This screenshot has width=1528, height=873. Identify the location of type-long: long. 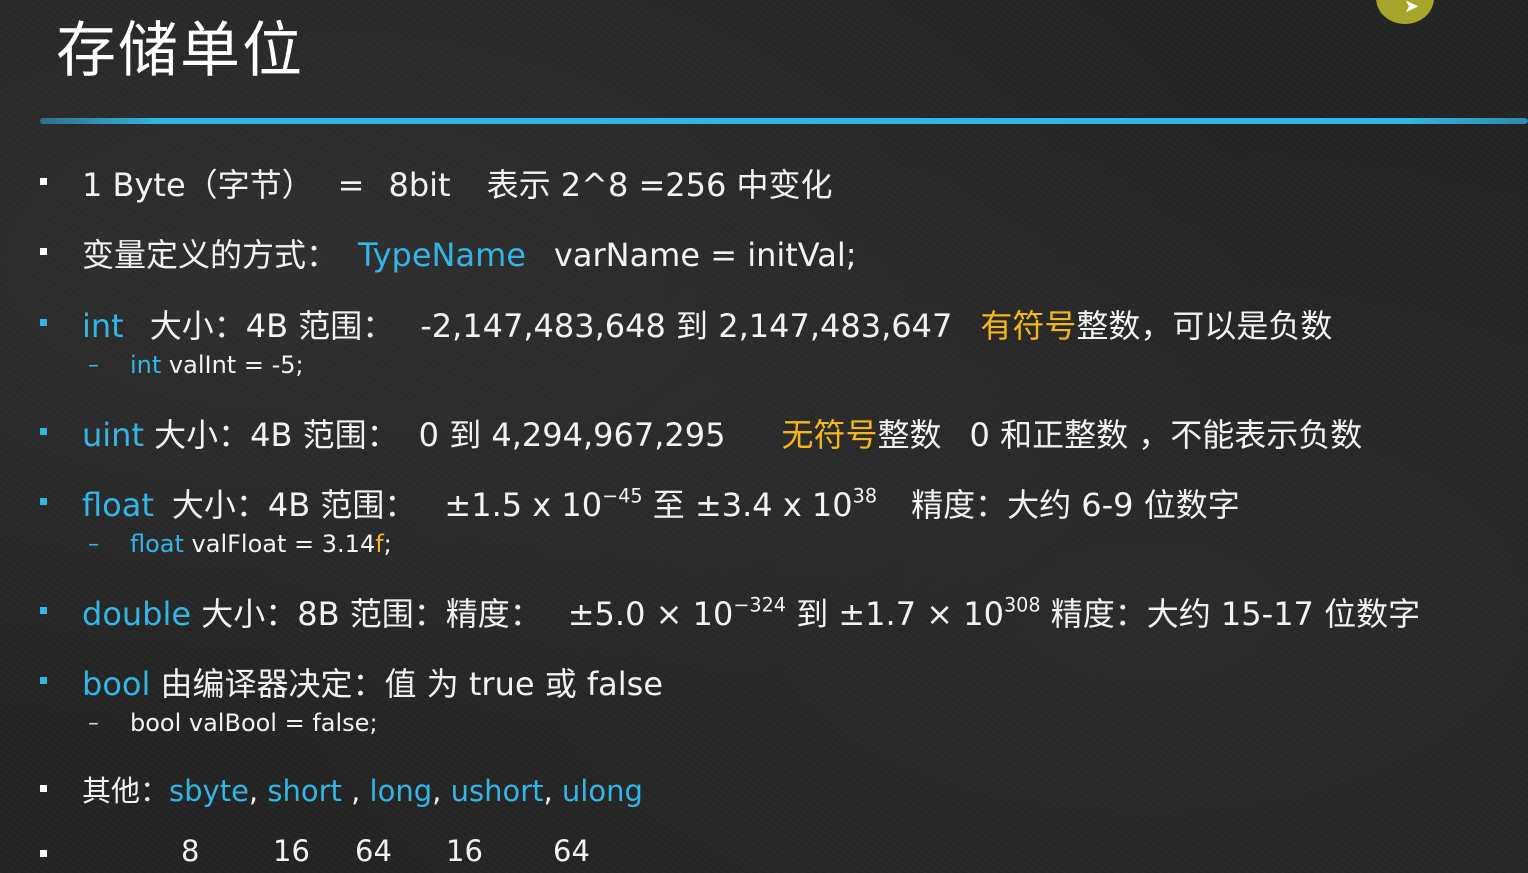
(401, 791).